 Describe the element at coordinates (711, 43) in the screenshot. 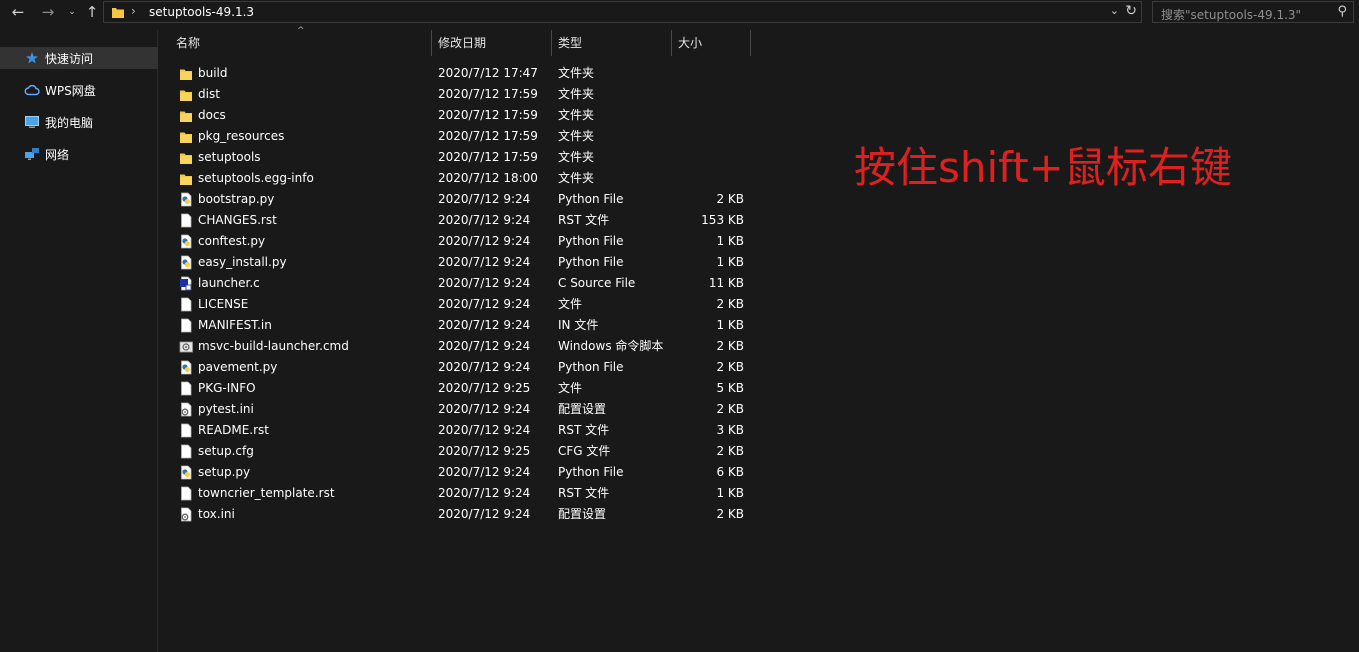

I see `column-header-size: 大小` at that location.